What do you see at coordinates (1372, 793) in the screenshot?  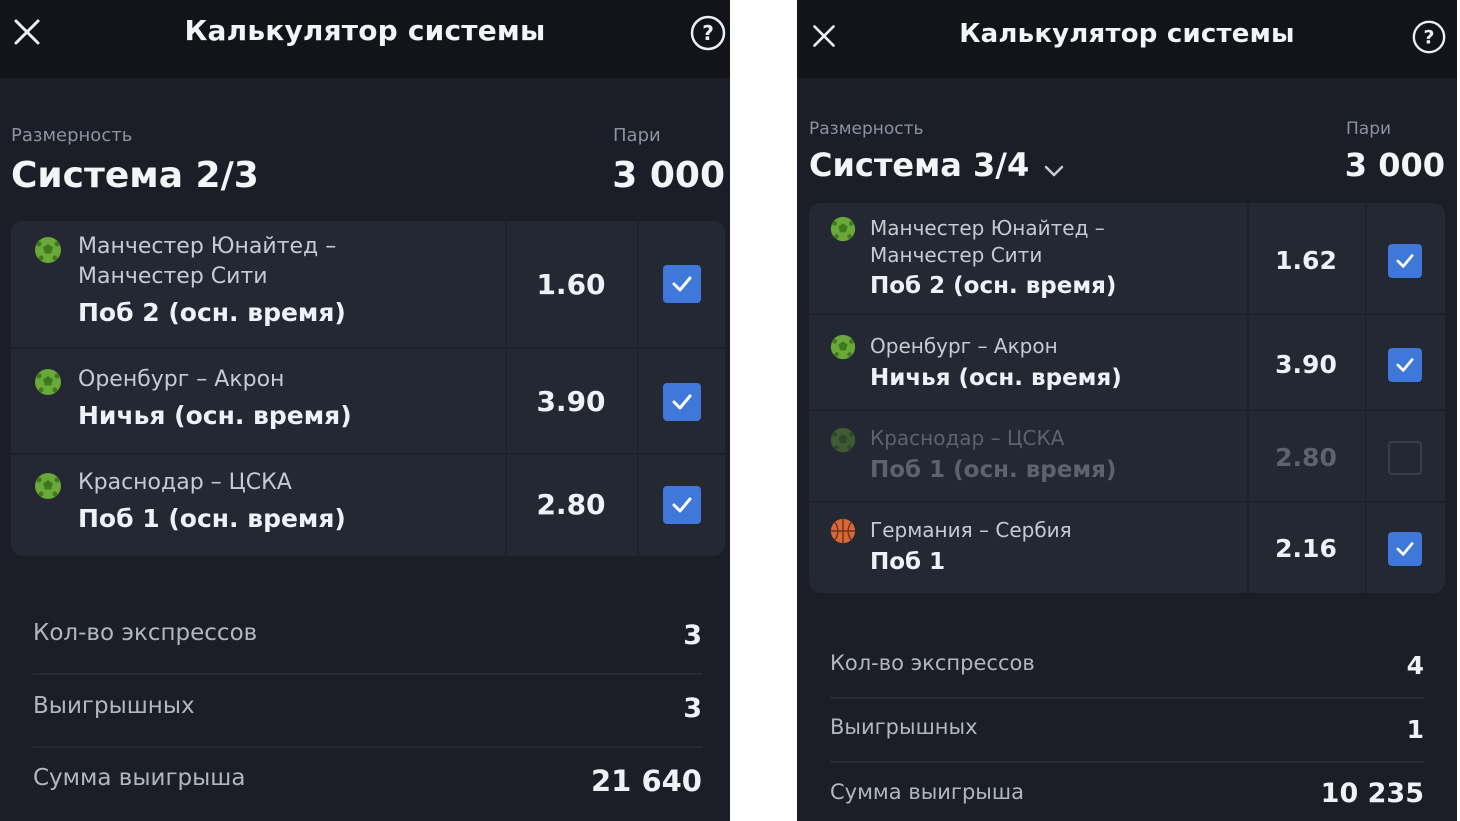 I see `win-amount-value: 10 235` at bounding box center [1372, 793].